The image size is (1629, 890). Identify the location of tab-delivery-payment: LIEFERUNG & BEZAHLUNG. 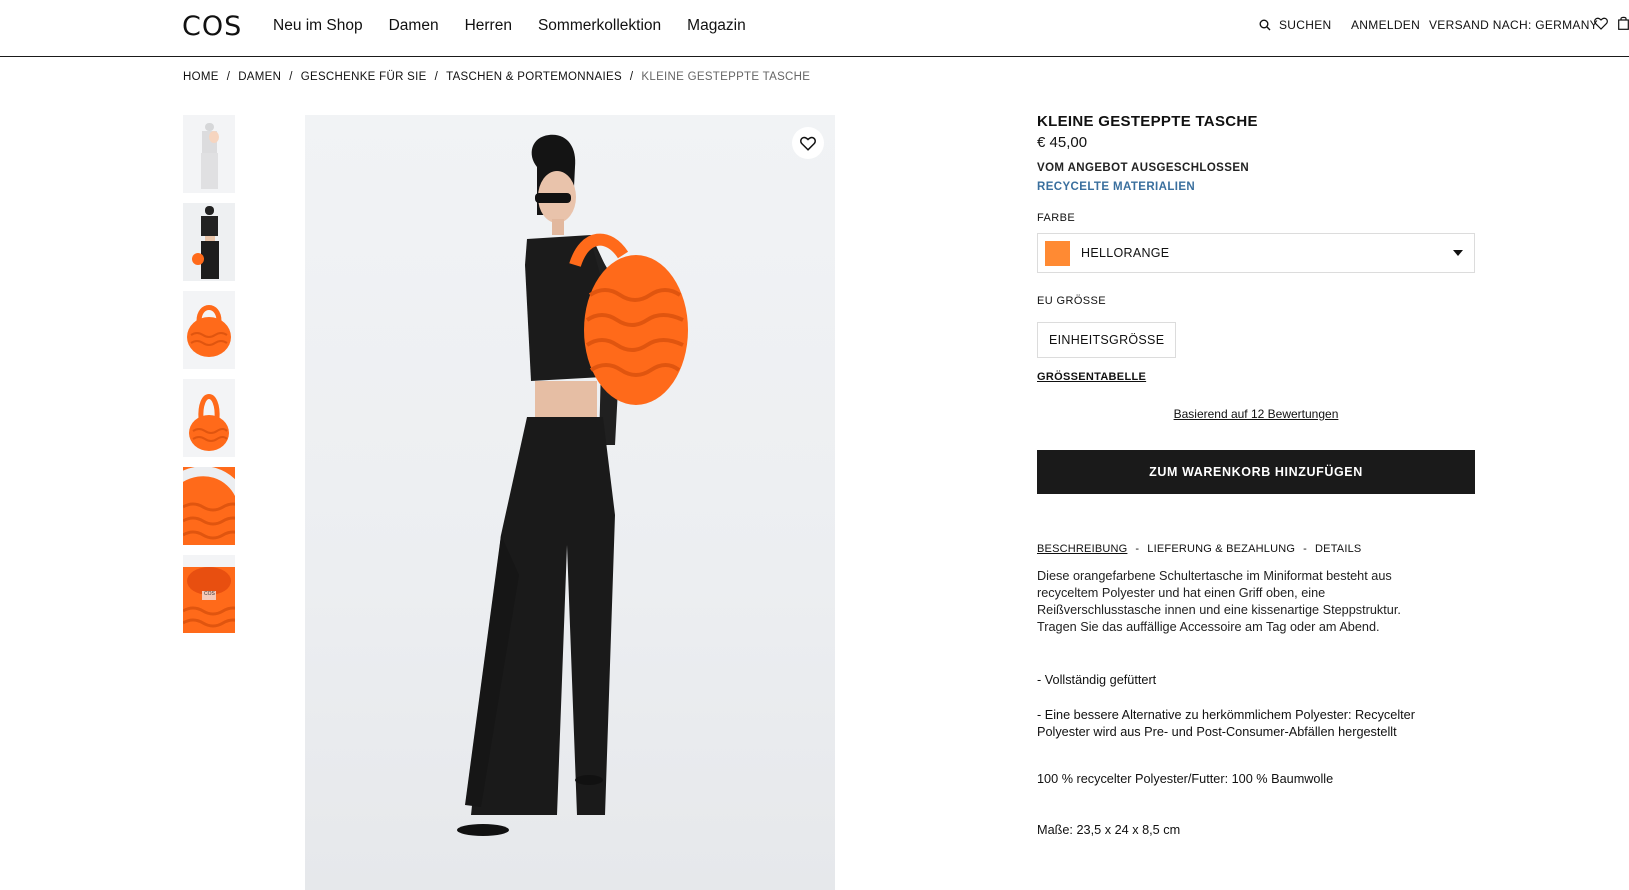
(1221, 549).